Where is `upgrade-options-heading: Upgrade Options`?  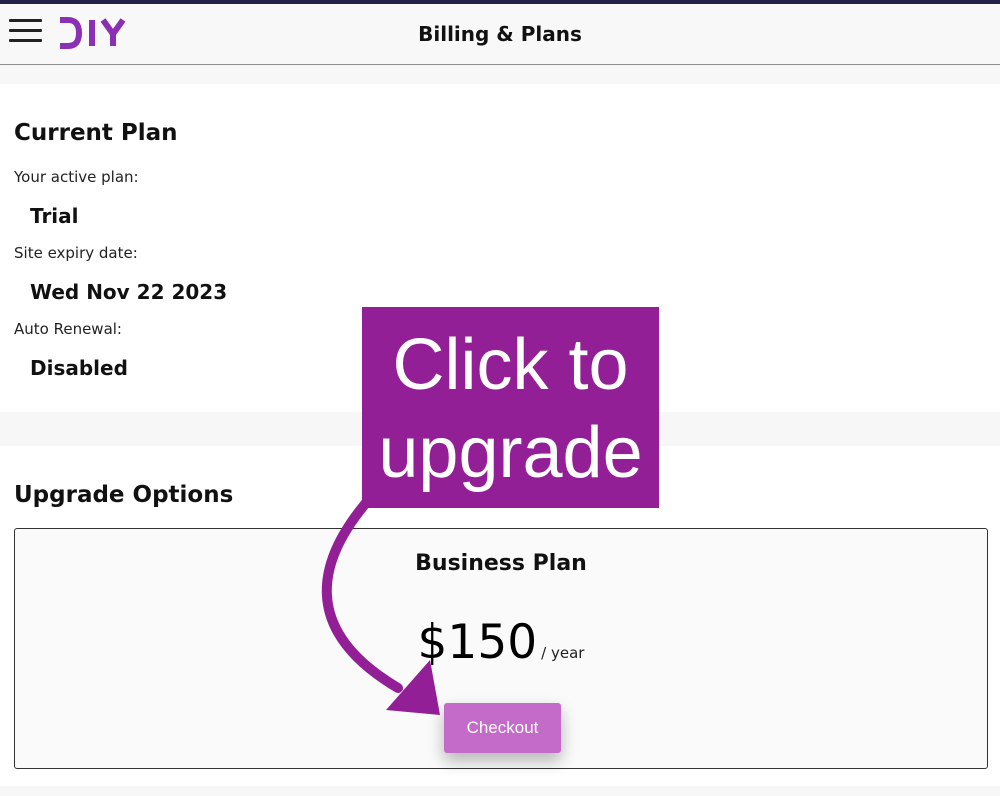 upgrade-options-heading: Upgrade Options is located at coordinates (124, 495).